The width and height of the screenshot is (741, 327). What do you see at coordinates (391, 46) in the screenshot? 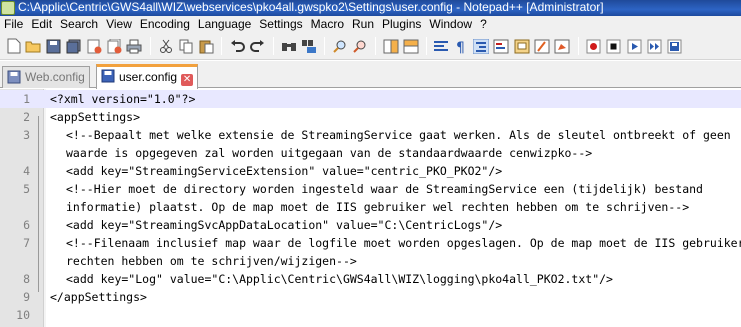
I see `sync-vertical-icon` at bounding box center [391, 46].